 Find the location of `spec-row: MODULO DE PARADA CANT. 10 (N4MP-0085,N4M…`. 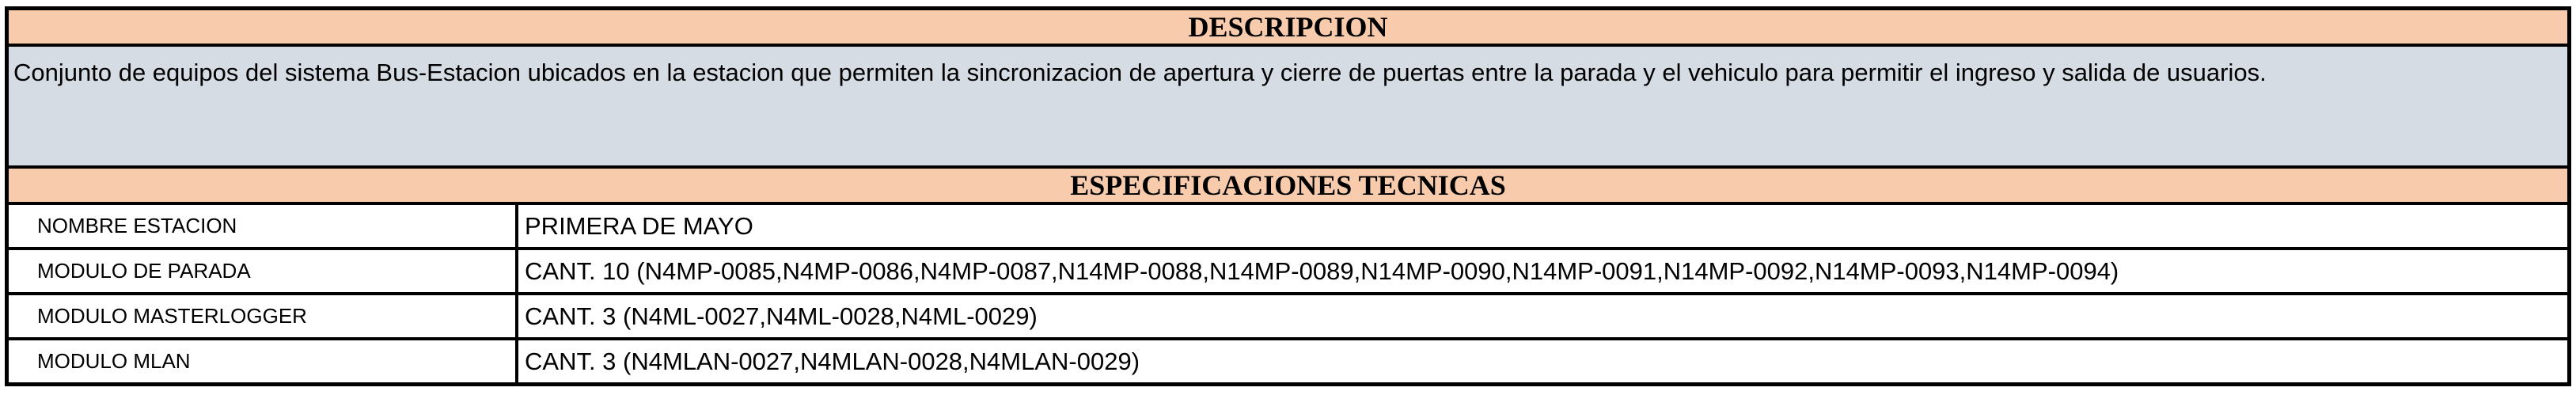

spec-row: MODULO DE PARADA CANT. 10 (N4MP-0085,N4M… is located at coordinates (1288, 270).